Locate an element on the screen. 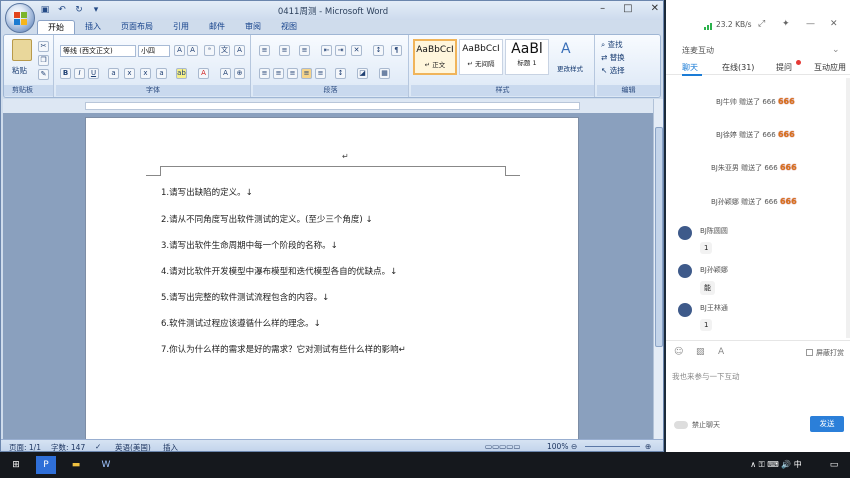  copy-icon: ❐ is located at coordinates (43, 60).